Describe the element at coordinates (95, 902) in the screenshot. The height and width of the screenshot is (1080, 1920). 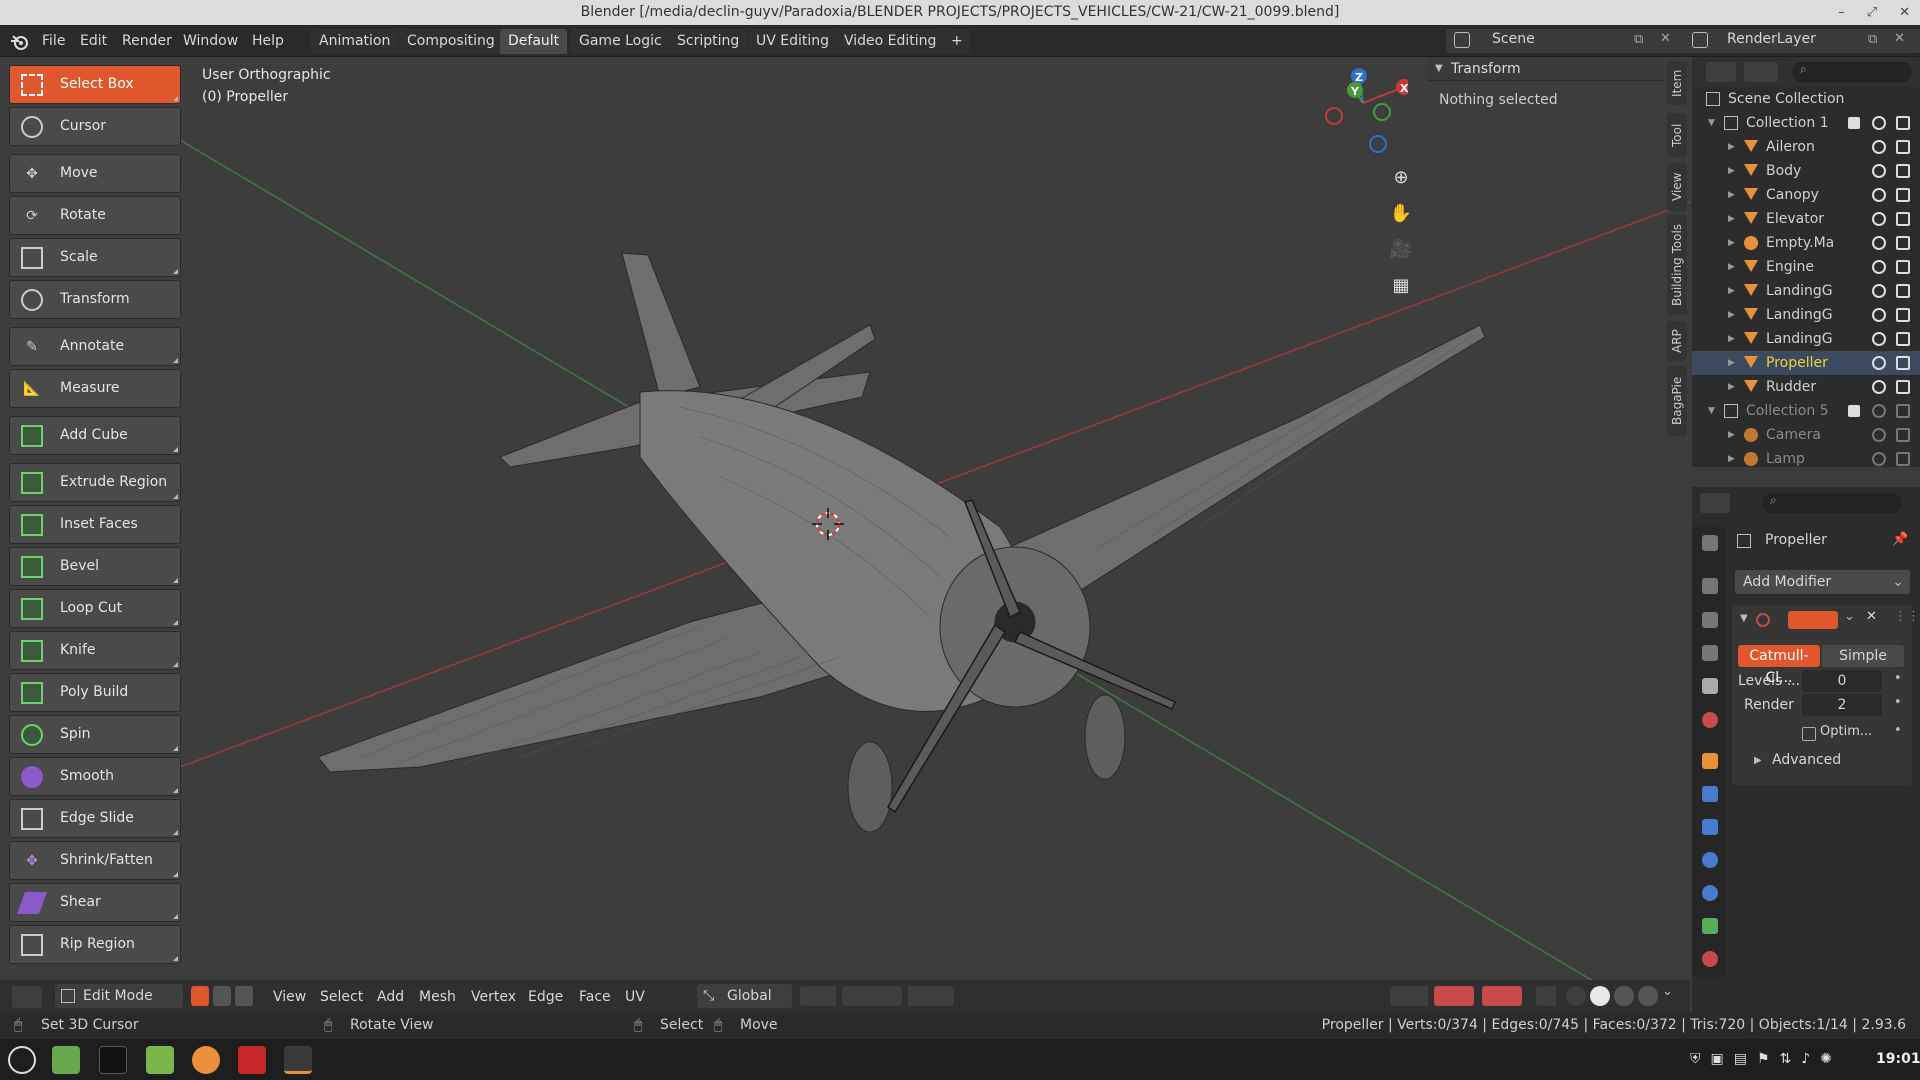
I see `tool-shear: Shear` at that location.